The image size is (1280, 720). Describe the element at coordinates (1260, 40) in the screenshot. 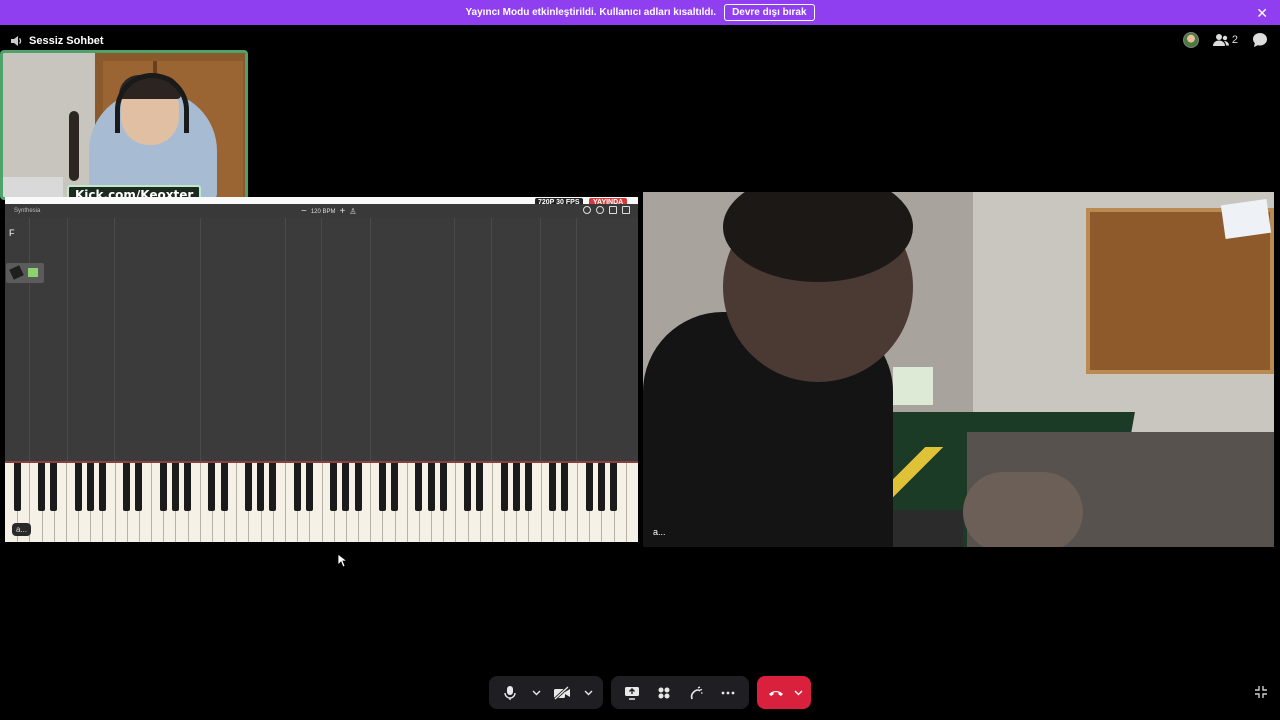

I see `chat-bubble-icon` at that location.